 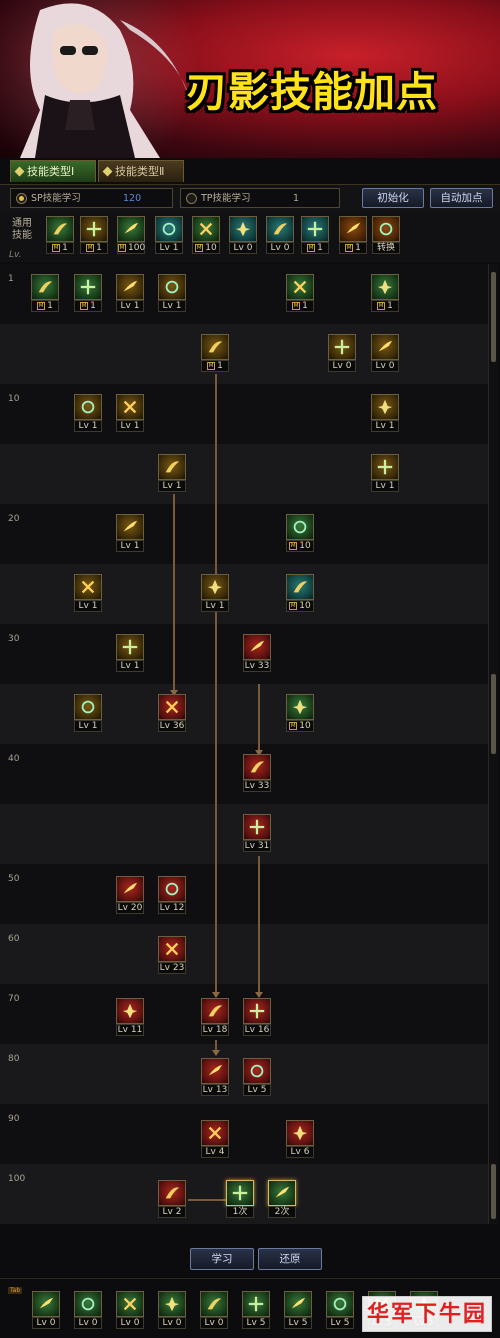 What do you see at coordinates (60, 235) in the screenshot?
I see `common-skill-0: M1` at bounding box center [60, 235].